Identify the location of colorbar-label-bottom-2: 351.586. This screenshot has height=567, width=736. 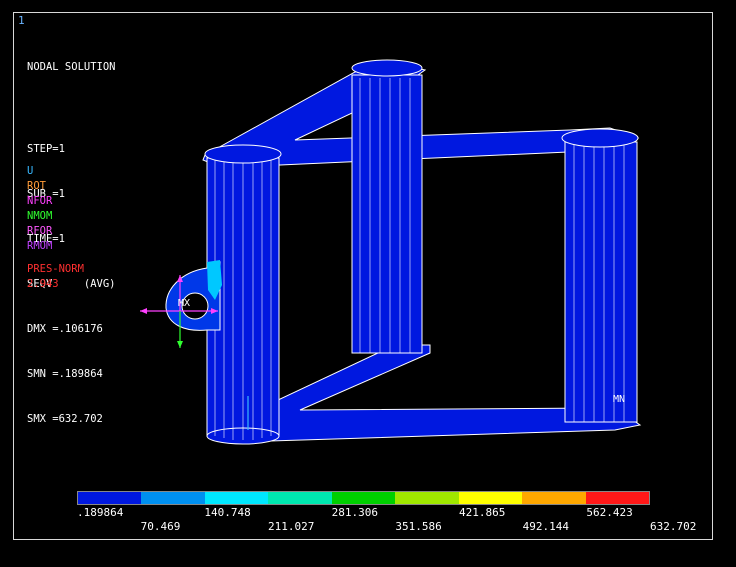
(418, 526).